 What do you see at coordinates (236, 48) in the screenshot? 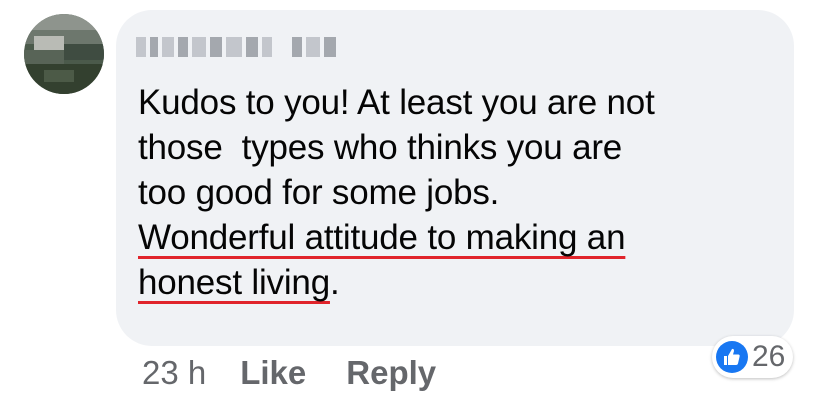
I see `author-name-redacted` at bounding box center [236, 48].